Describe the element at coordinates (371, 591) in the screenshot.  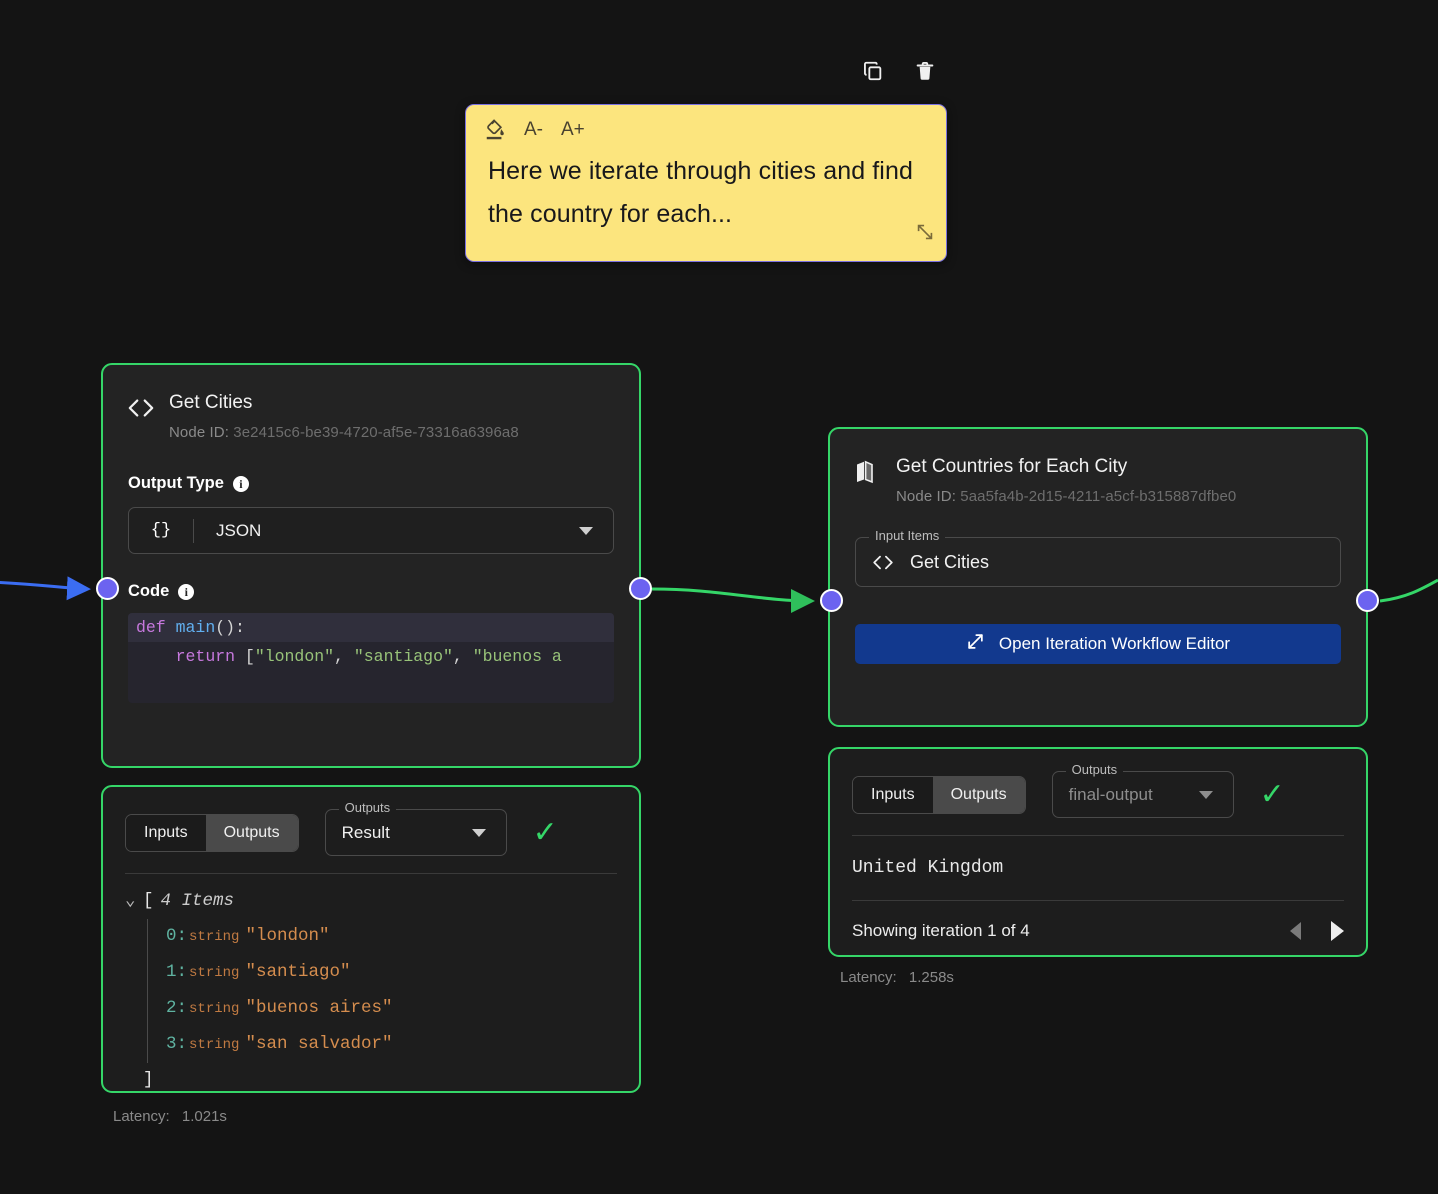
I see `code-label: Code i` at that location.